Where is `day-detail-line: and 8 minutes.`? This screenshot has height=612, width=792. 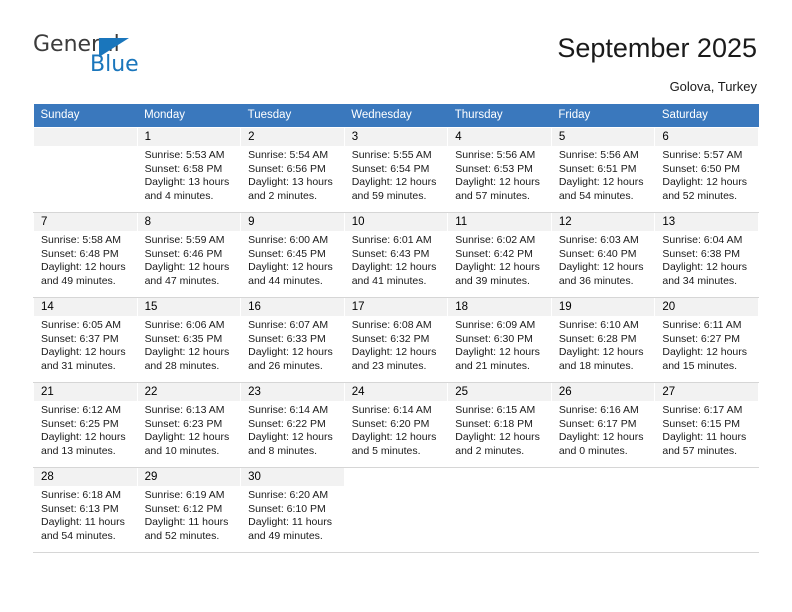
day-detail-line: and 8 minutes. is located at coordinates (283, 450).